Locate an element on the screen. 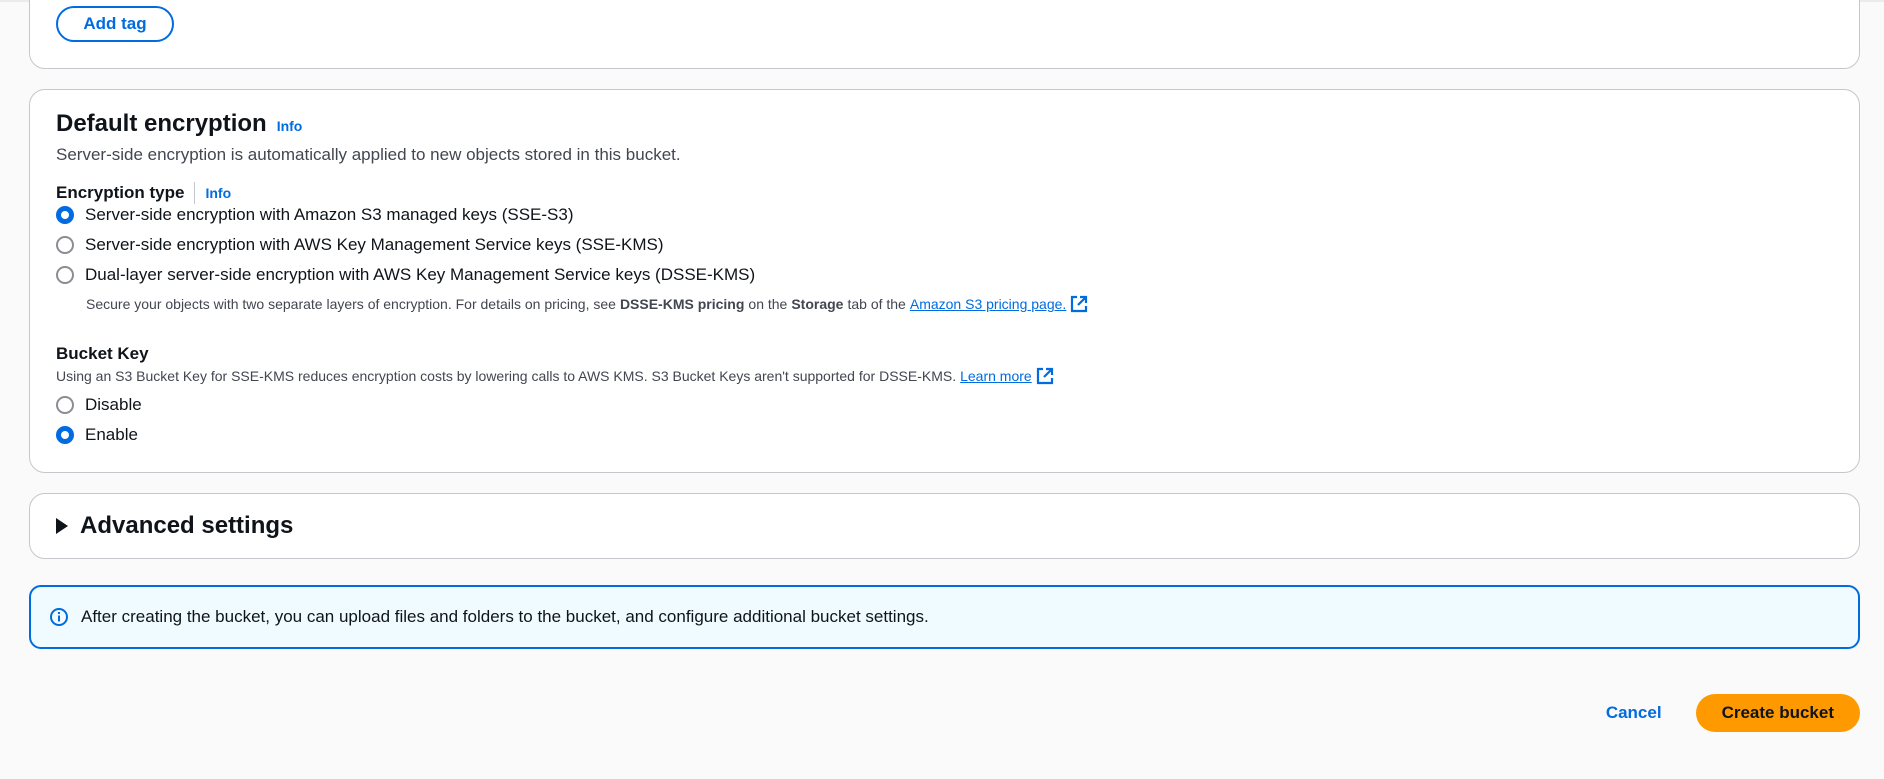 The height and width of the screenshot is (779, 1884). cancel-button: Cancel is located at coordinates (1634, 713).